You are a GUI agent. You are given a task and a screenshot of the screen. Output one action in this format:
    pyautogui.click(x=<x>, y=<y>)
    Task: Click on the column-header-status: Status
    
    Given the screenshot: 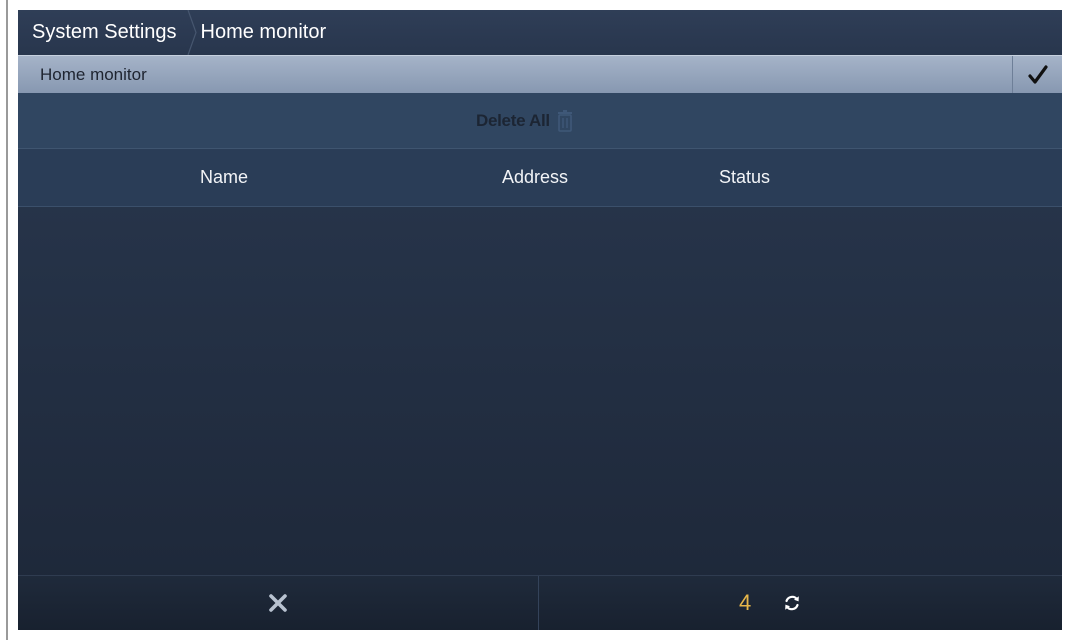 What is the action you would take?
    pyautogui.click(x=744, y=177)
    